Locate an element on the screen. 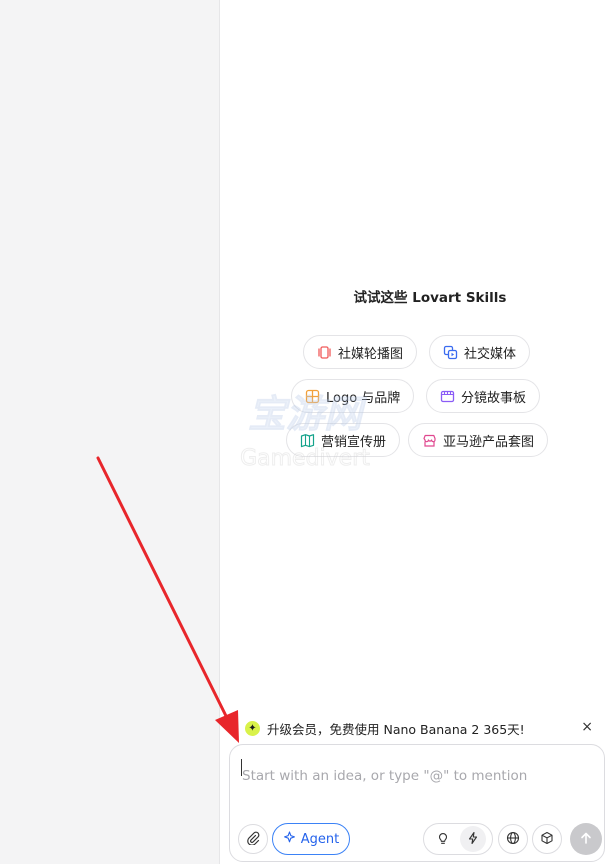 This screenshot has height=864, width=607. skill-chip-label: 社媒轮播图 is located at coordinates (371, 354).